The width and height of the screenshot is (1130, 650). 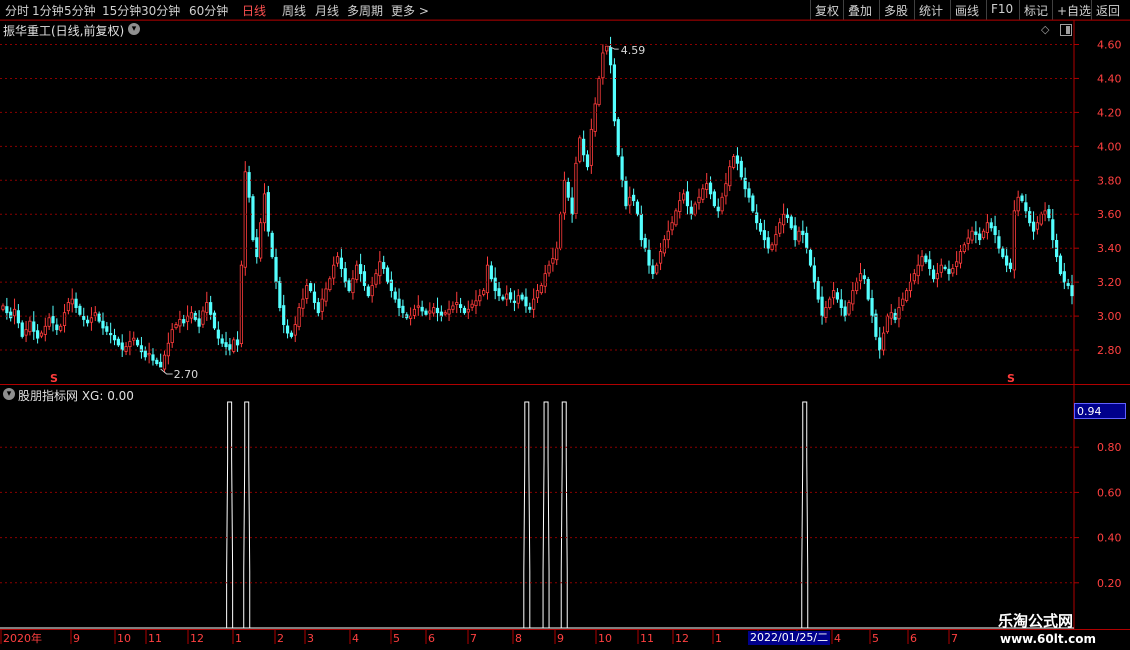 I want to click on price-tick-label: 4.00, so click(x=1109, y=146).